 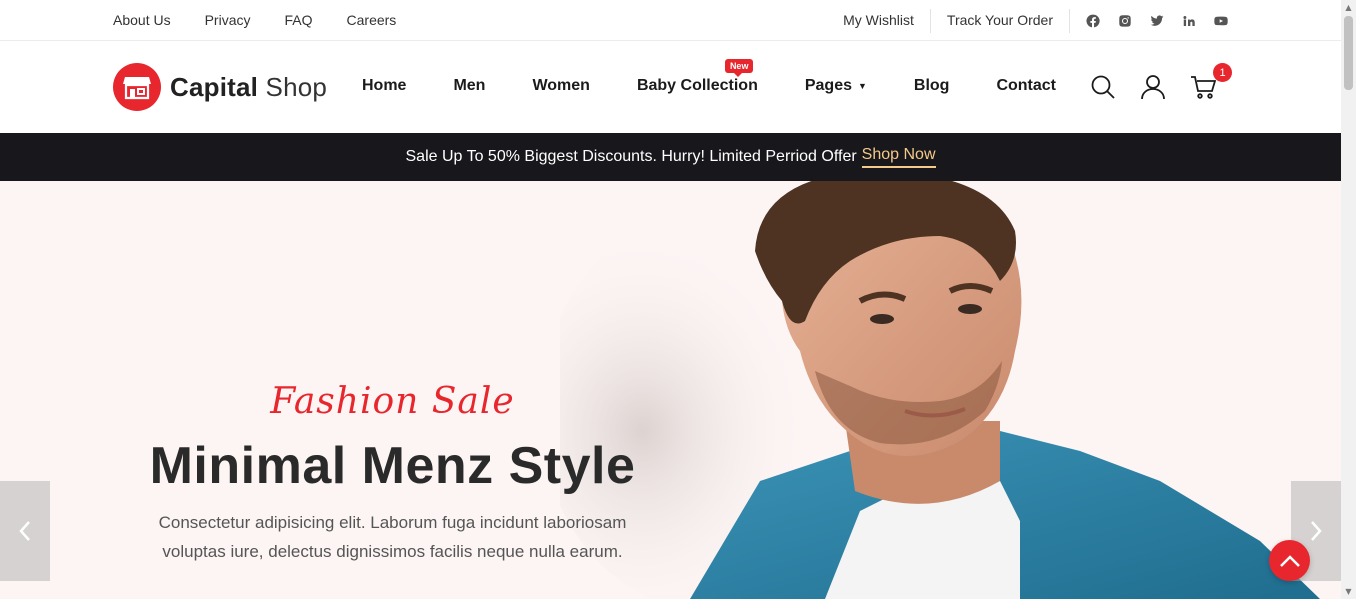 What do you see at coordinates (1348, 53) in the screenshot?
I see `scrollbar-thumb` at bounding box center [1348, 53].